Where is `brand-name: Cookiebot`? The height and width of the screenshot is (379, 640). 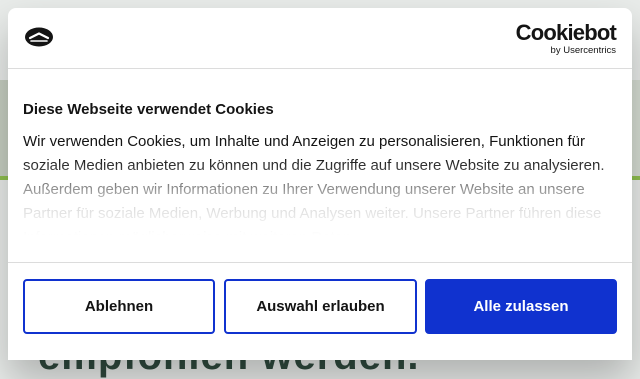 brand-name: Cookiebot is located at coordinates (566, 32).